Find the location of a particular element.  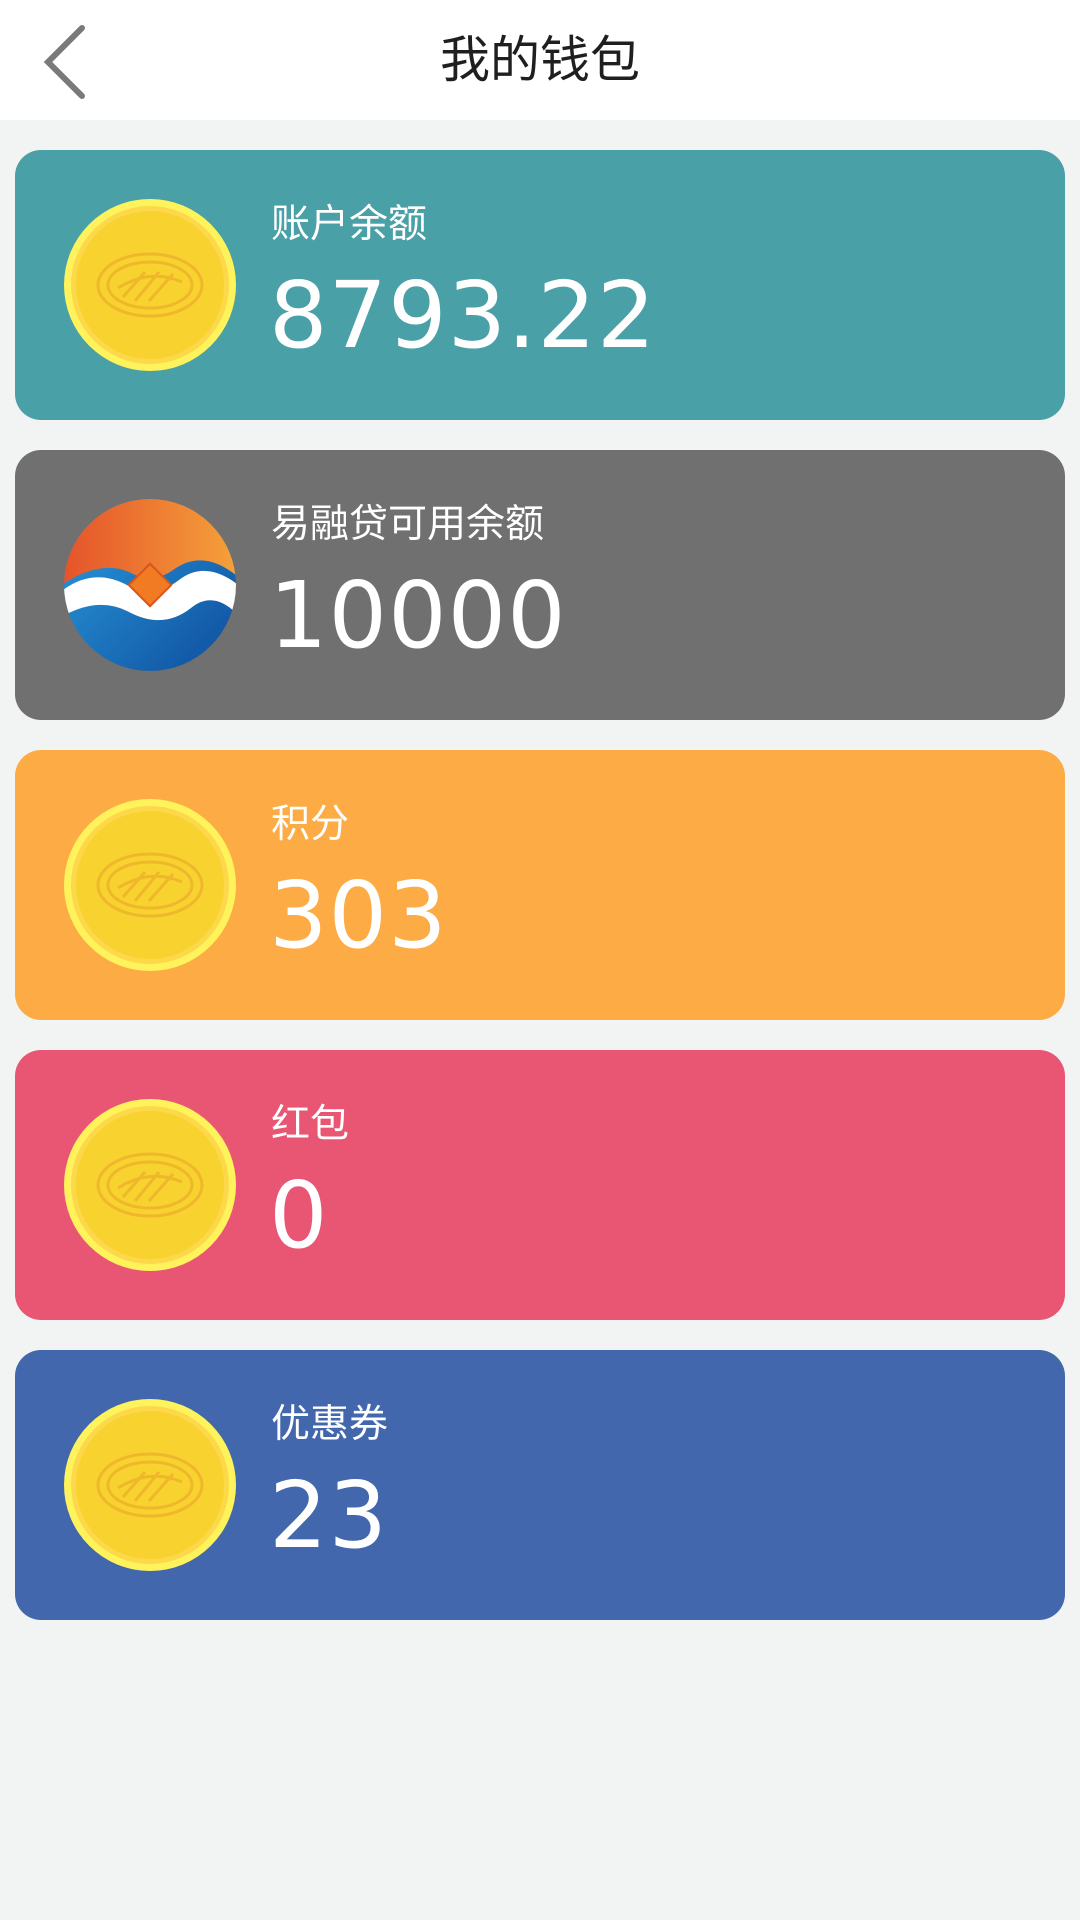

card-label: 易融贷可用余额 is located at coordinates (408, 524).